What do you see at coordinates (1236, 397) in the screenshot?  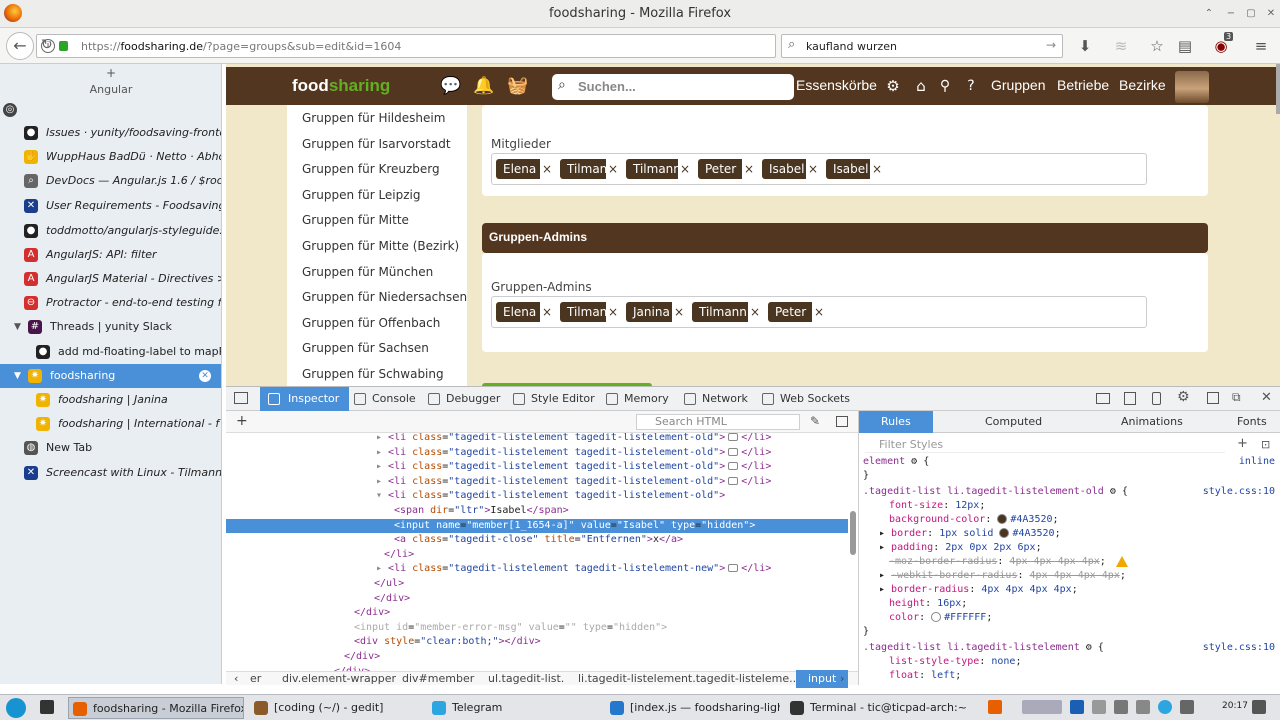 I see `undock-icon: ⧉` at bounding box center [1236, 397].